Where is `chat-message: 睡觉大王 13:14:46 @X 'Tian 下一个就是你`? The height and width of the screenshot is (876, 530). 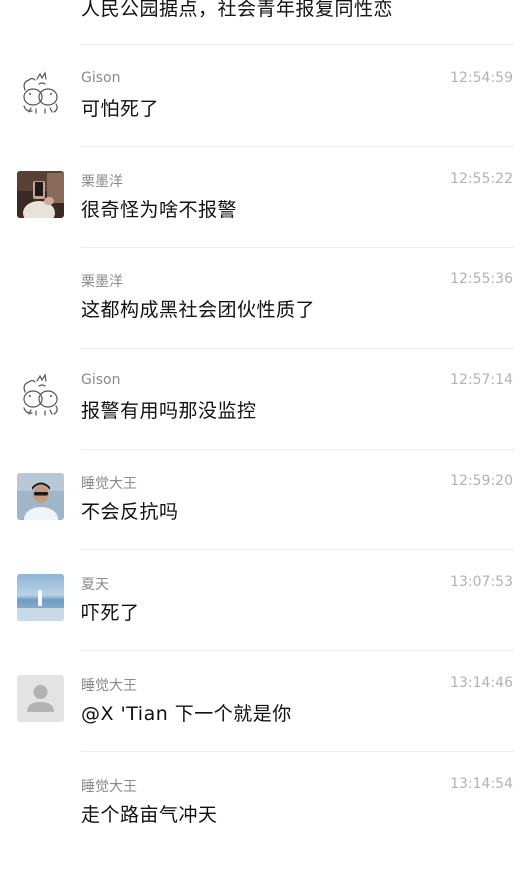
chat-message: 睡觉大王 13:14:46 @X 'Tian 下一个就是你 is located at coordinates (265, 725).